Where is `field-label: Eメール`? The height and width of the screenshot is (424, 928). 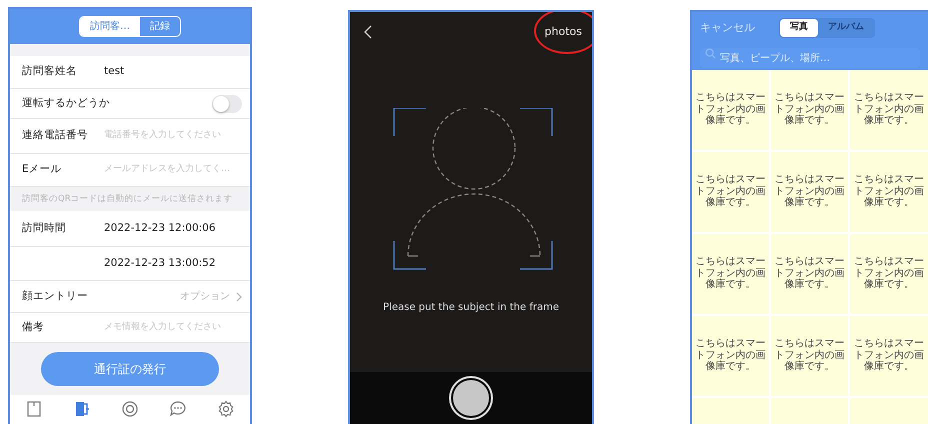 field-label: Eメール is located at coordinates (42, 170).